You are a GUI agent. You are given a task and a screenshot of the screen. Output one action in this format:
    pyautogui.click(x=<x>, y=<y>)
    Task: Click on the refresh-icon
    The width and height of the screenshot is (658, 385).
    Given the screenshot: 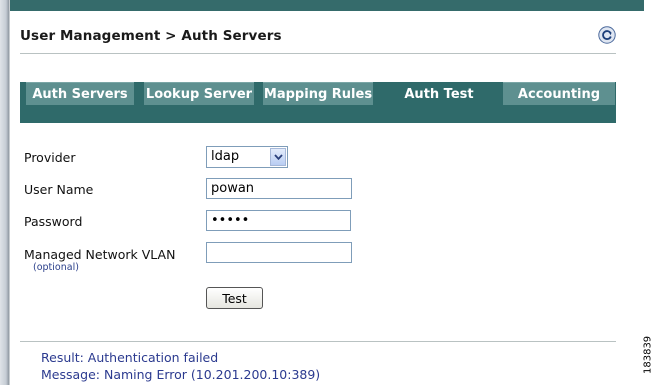 What is the action you would take?
    pyautogui.click(x=607, y=35)
    